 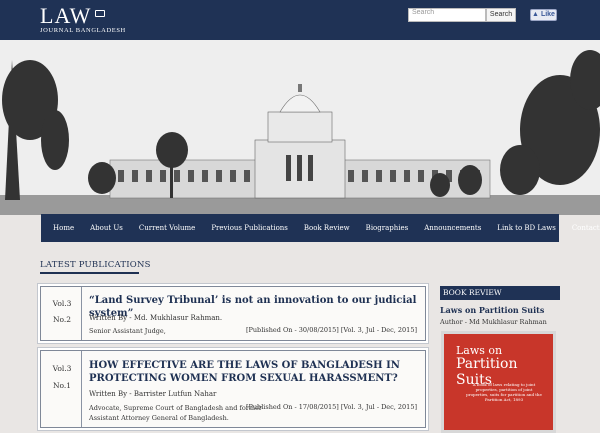 I want to click on book-author: Author - Md Mukhlasur Rahman, so click(x=493, y=322).